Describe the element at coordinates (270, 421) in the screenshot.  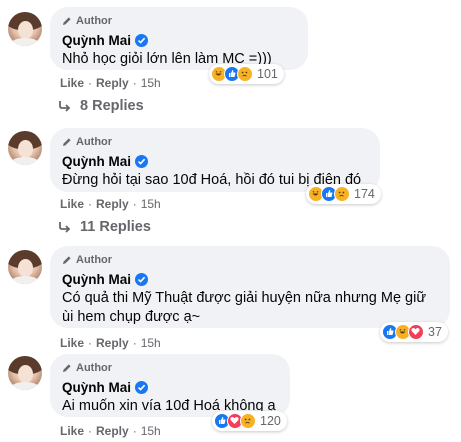
I see `reaction-count: 120` at that location.